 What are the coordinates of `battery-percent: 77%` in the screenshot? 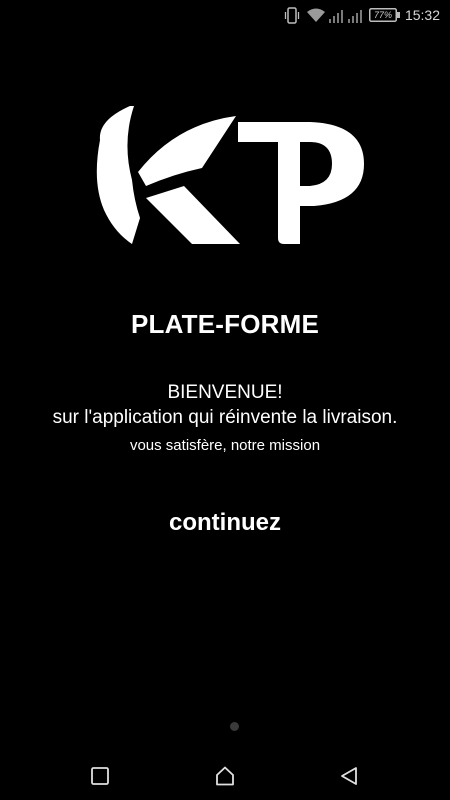 It's located at (382, 15).